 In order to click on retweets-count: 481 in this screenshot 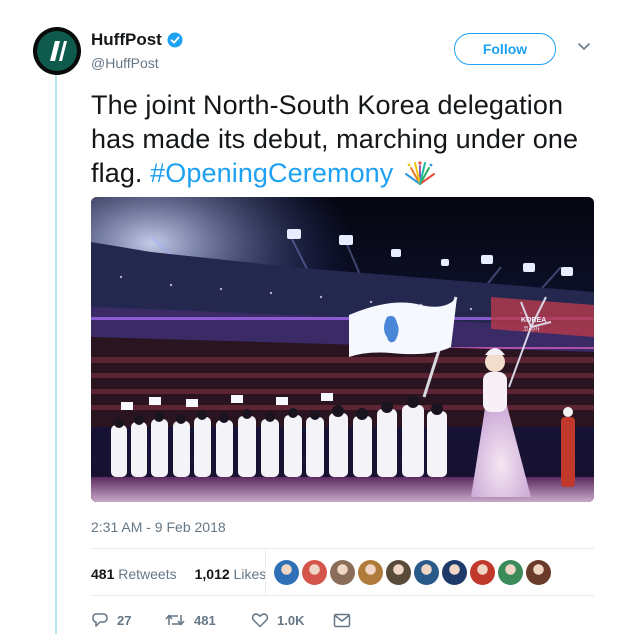, I will do `click(103, 574)`.